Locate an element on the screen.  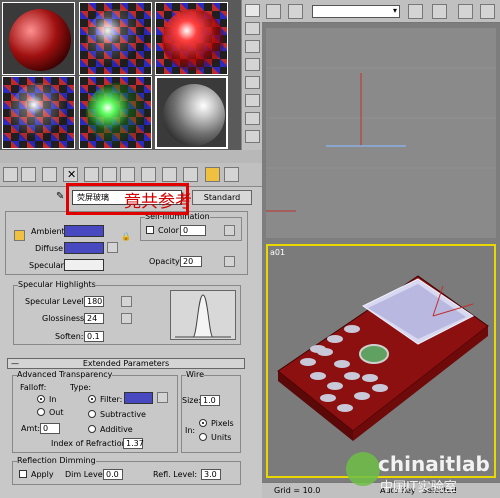
reflection-dimming-title: Reflection Dimming is located at coordinates (56, 460).